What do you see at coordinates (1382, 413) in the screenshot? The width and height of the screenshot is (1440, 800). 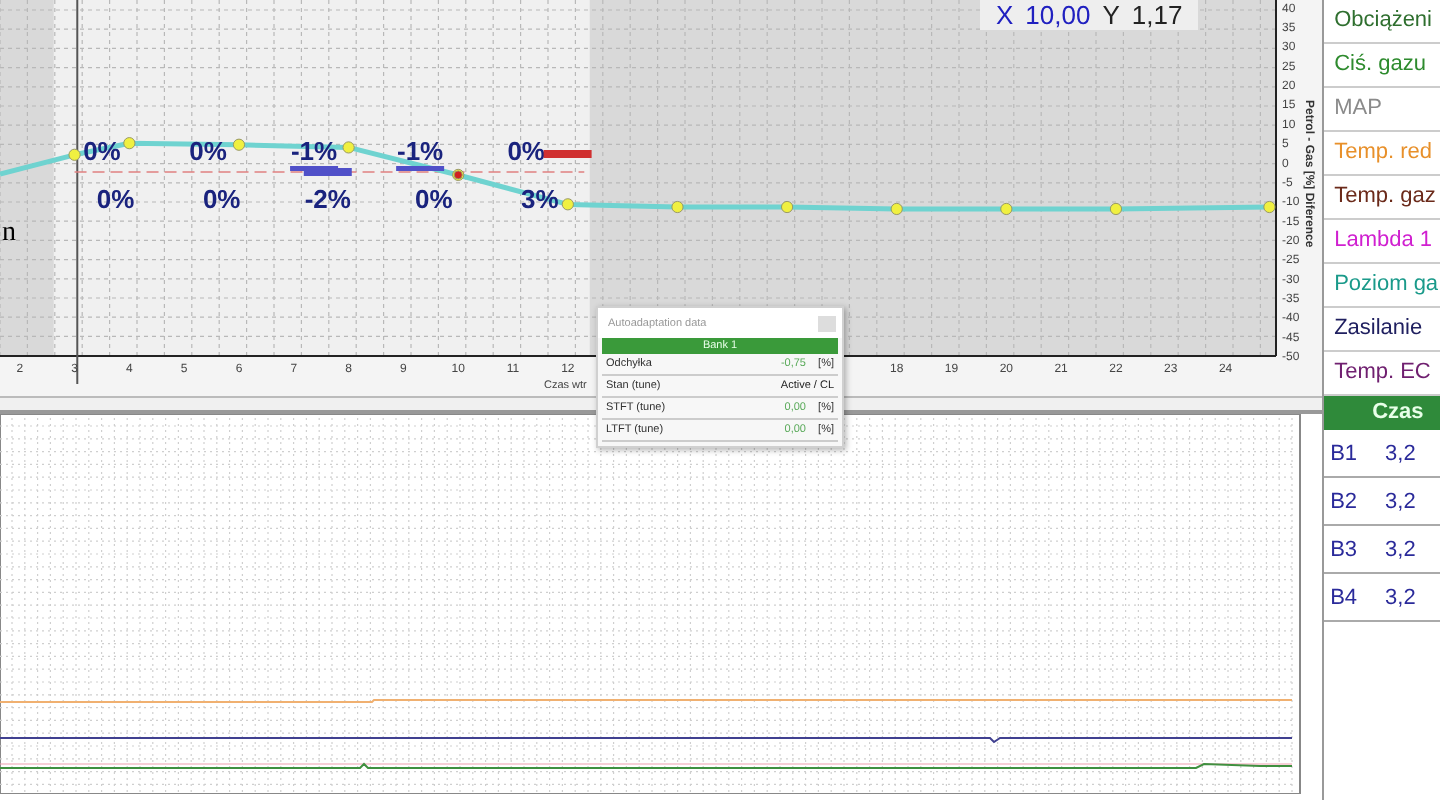 I see `column-header: Czas` at bounding box center [1382, 413].